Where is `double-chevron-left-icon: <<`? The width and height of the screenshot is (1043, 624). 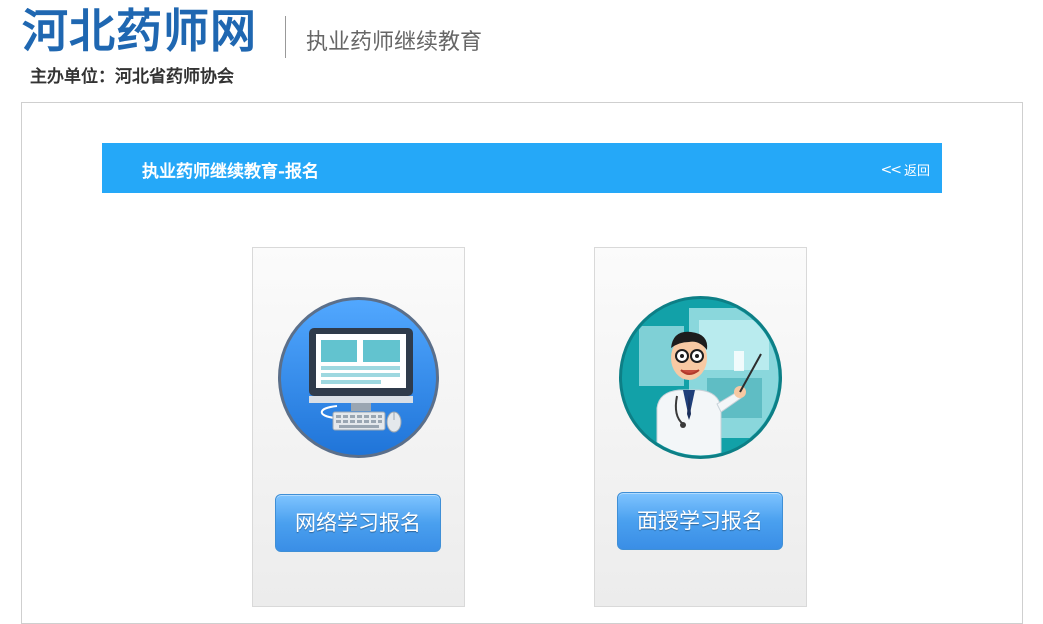
double-chevron-left-icon: << is located at coordinates (891, 169).